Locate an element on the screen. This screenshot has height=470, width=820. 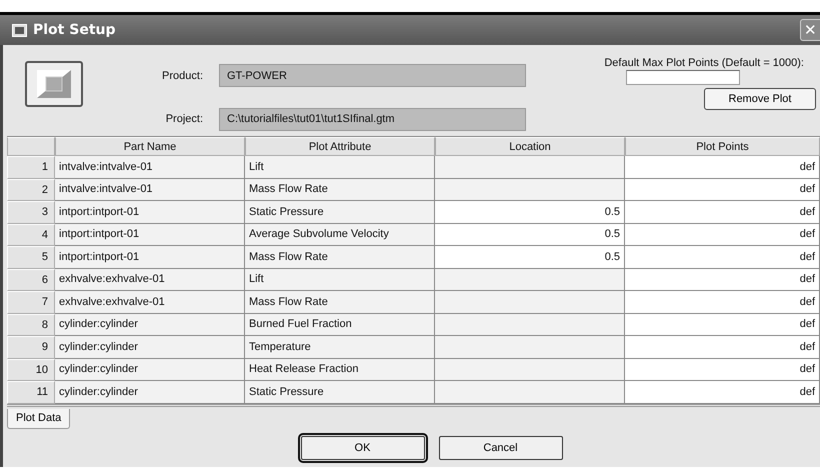
column-header: Plot Points is located at coordinates (722, 146).